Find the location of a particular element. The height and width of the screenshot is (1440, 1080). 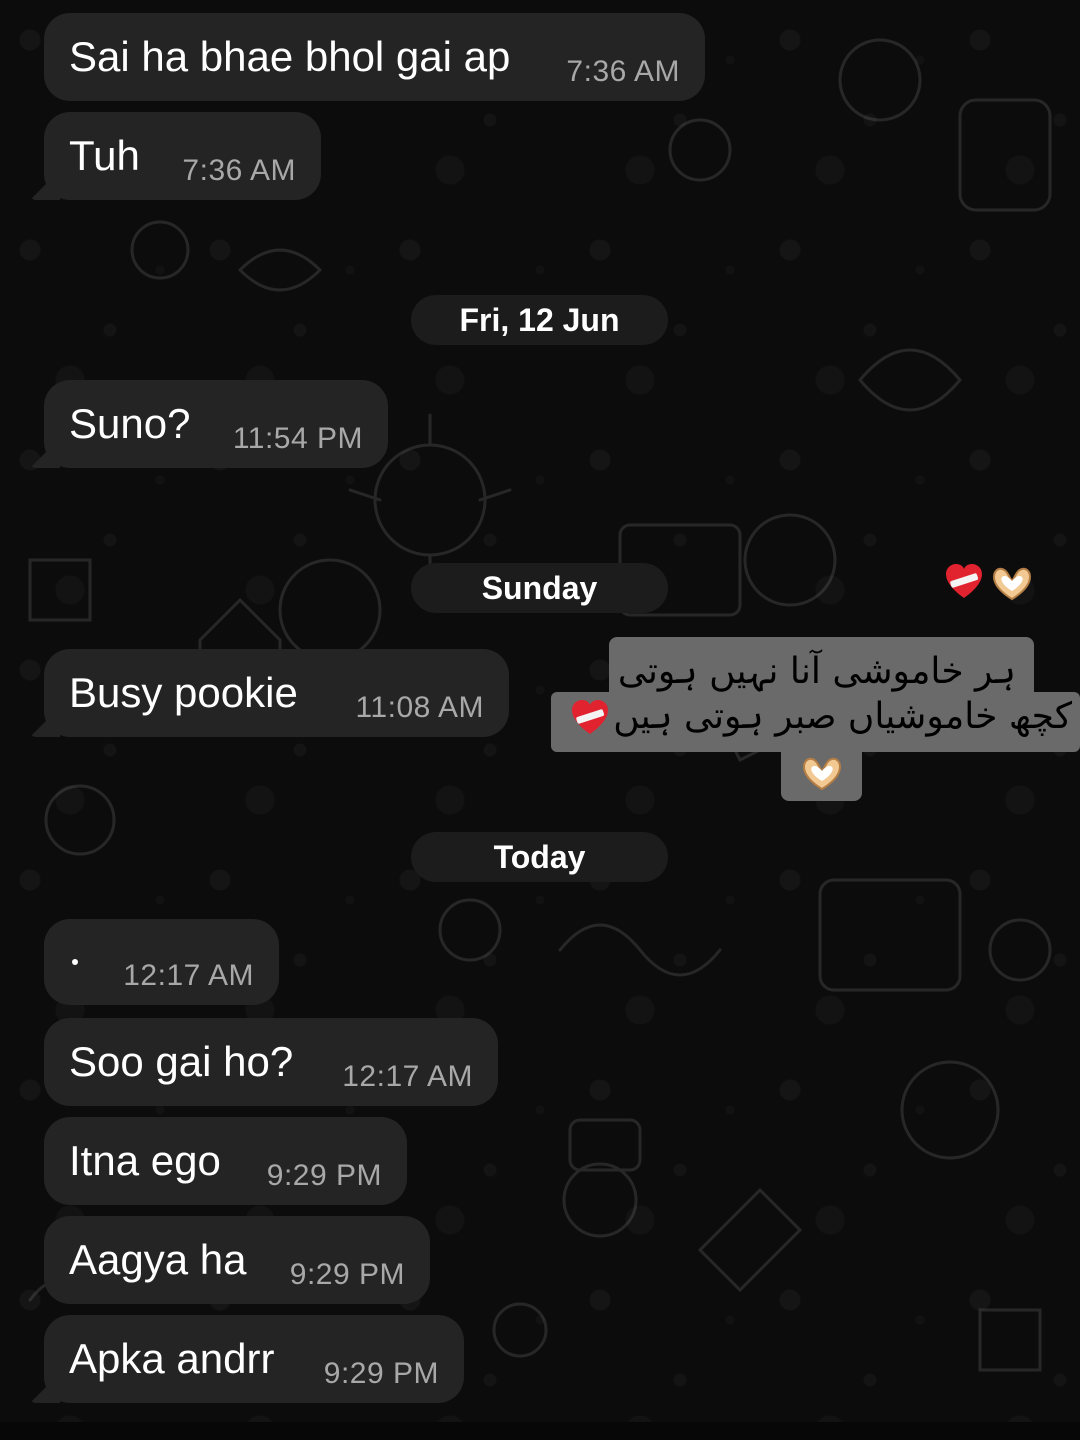

message-text: Apka andrr is located at coordinates (172, 1358).